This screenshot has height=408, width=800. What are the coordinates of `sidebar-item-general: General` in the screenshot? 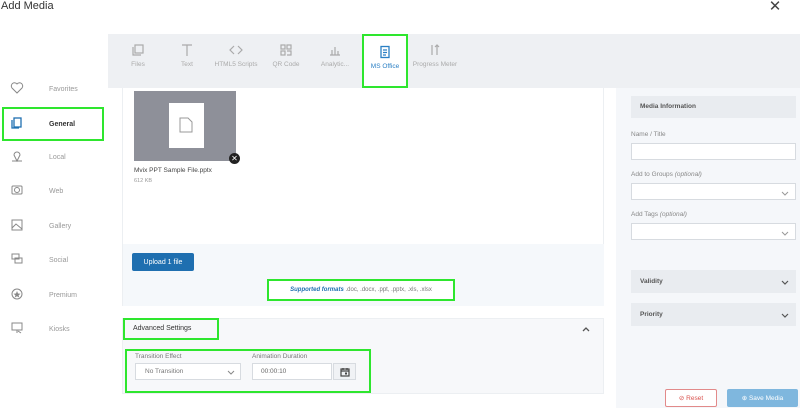 It's located at (53, 124).